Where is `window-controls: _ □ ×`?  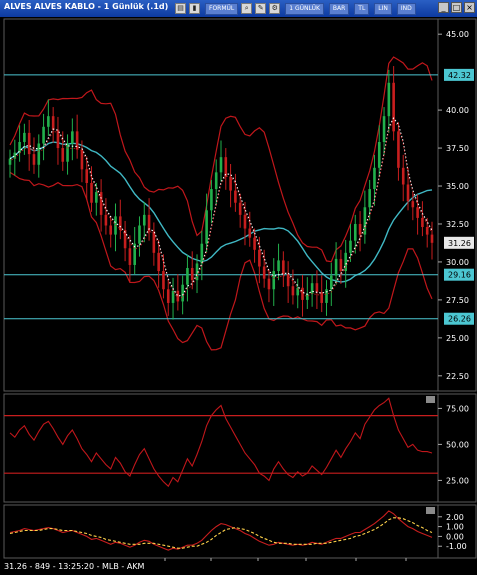
window-controls: _ □ × is located at coordinates (456, 7).